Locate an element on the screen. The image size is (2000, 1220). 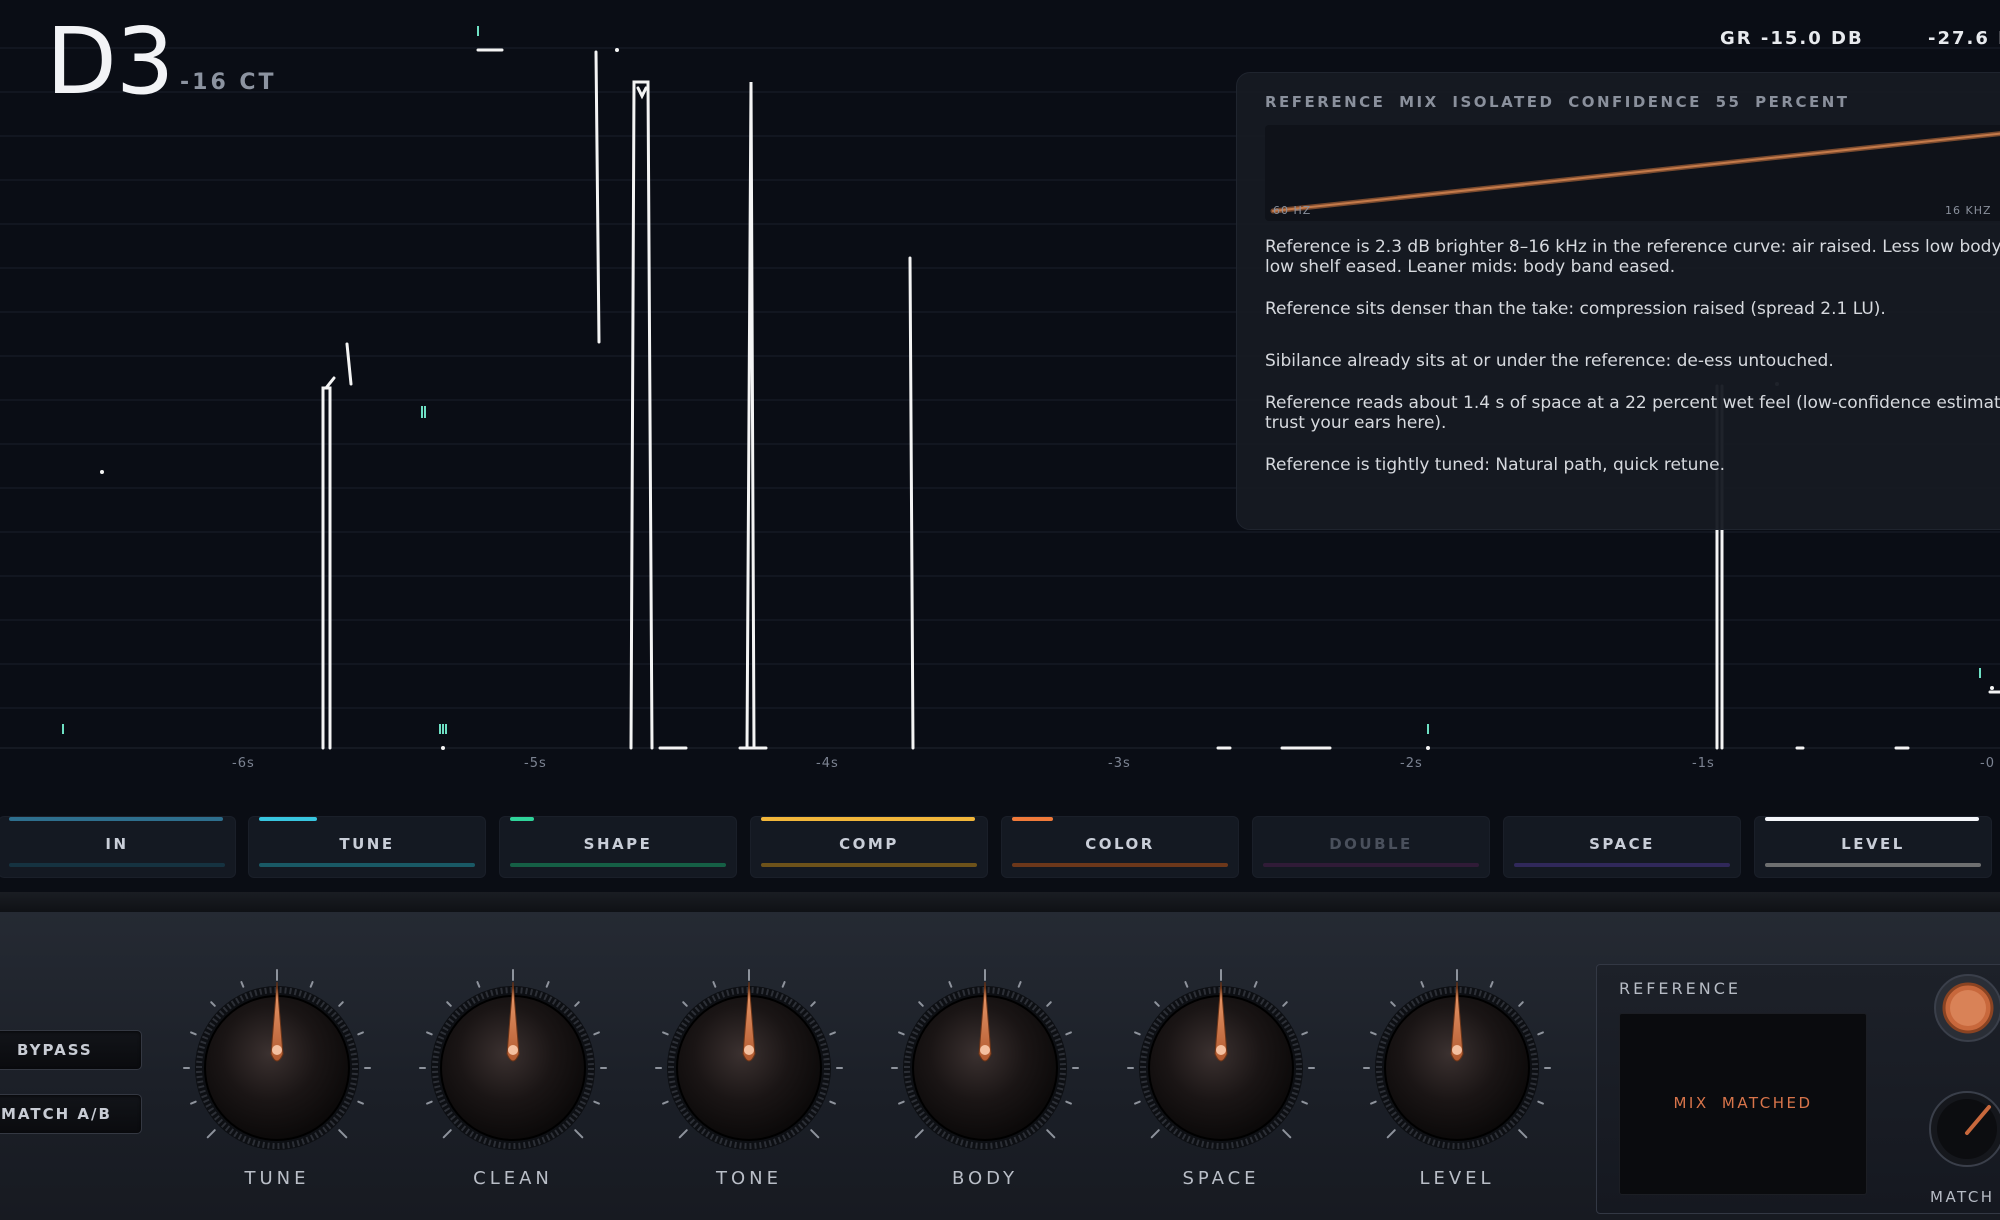
match-ab-button: MATCH A/B is located at coordinates (71, 1114).